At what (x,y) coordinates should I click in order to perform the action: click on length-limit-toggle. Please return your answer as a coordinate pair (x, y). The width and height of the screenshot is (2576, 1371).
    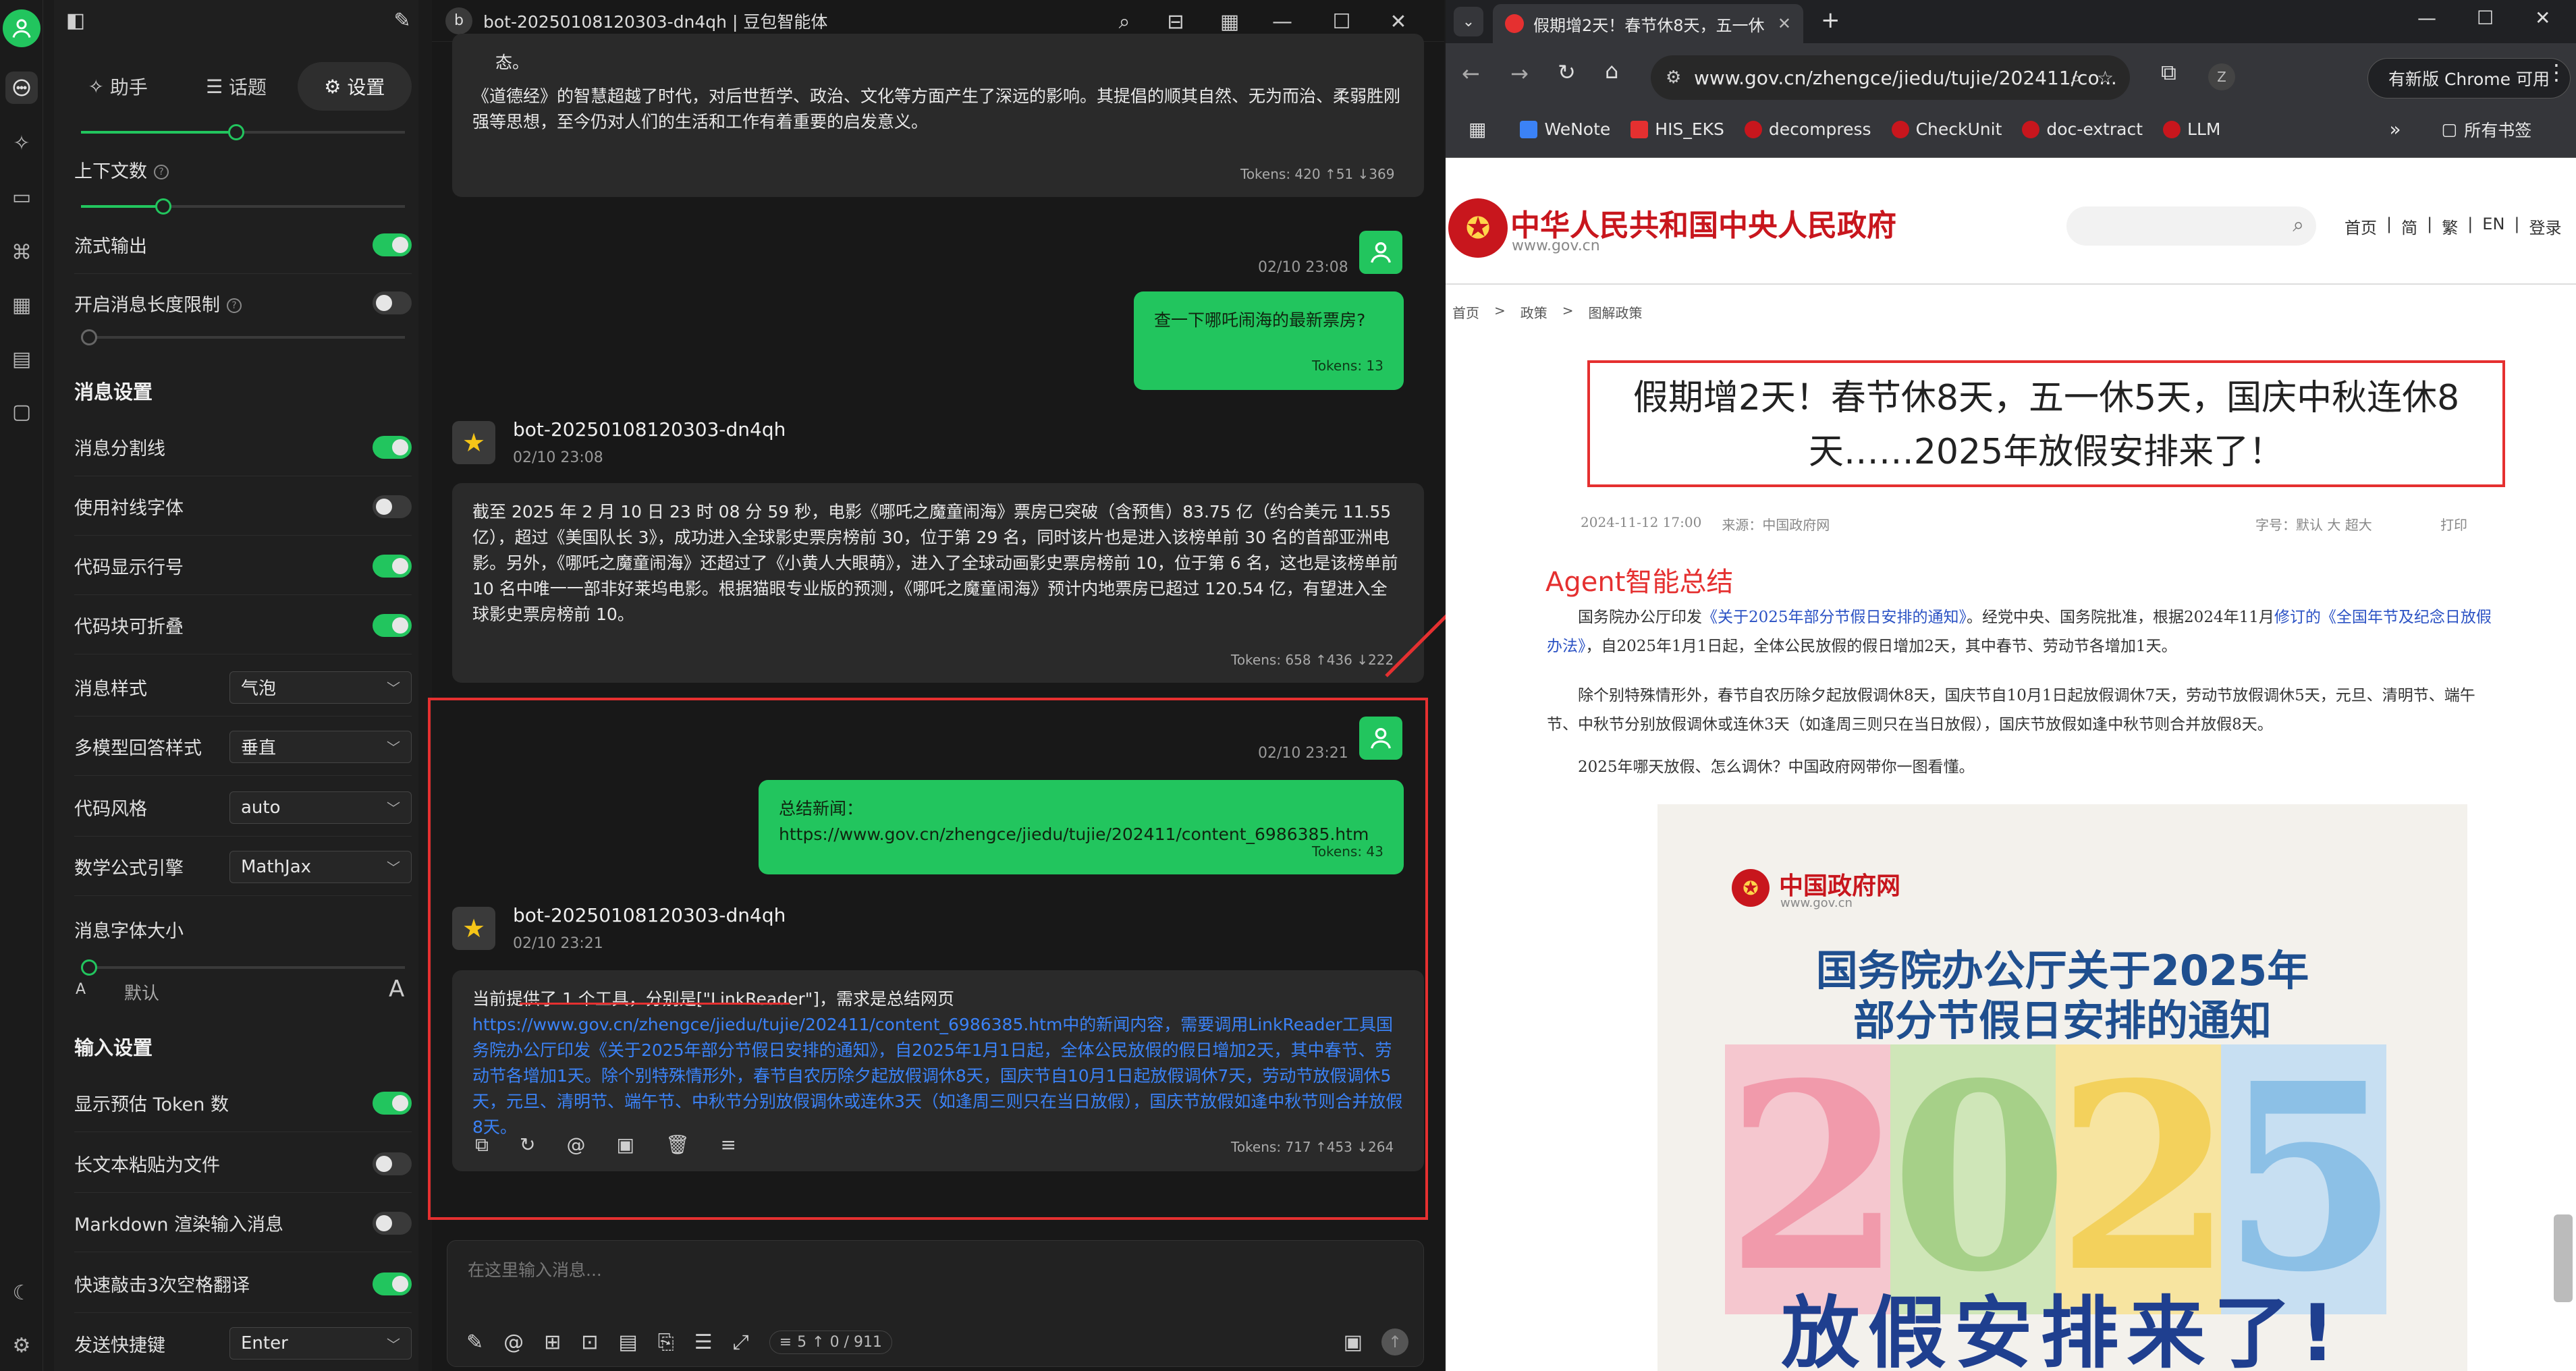
    Looking at the image, I should click on (393, 302).